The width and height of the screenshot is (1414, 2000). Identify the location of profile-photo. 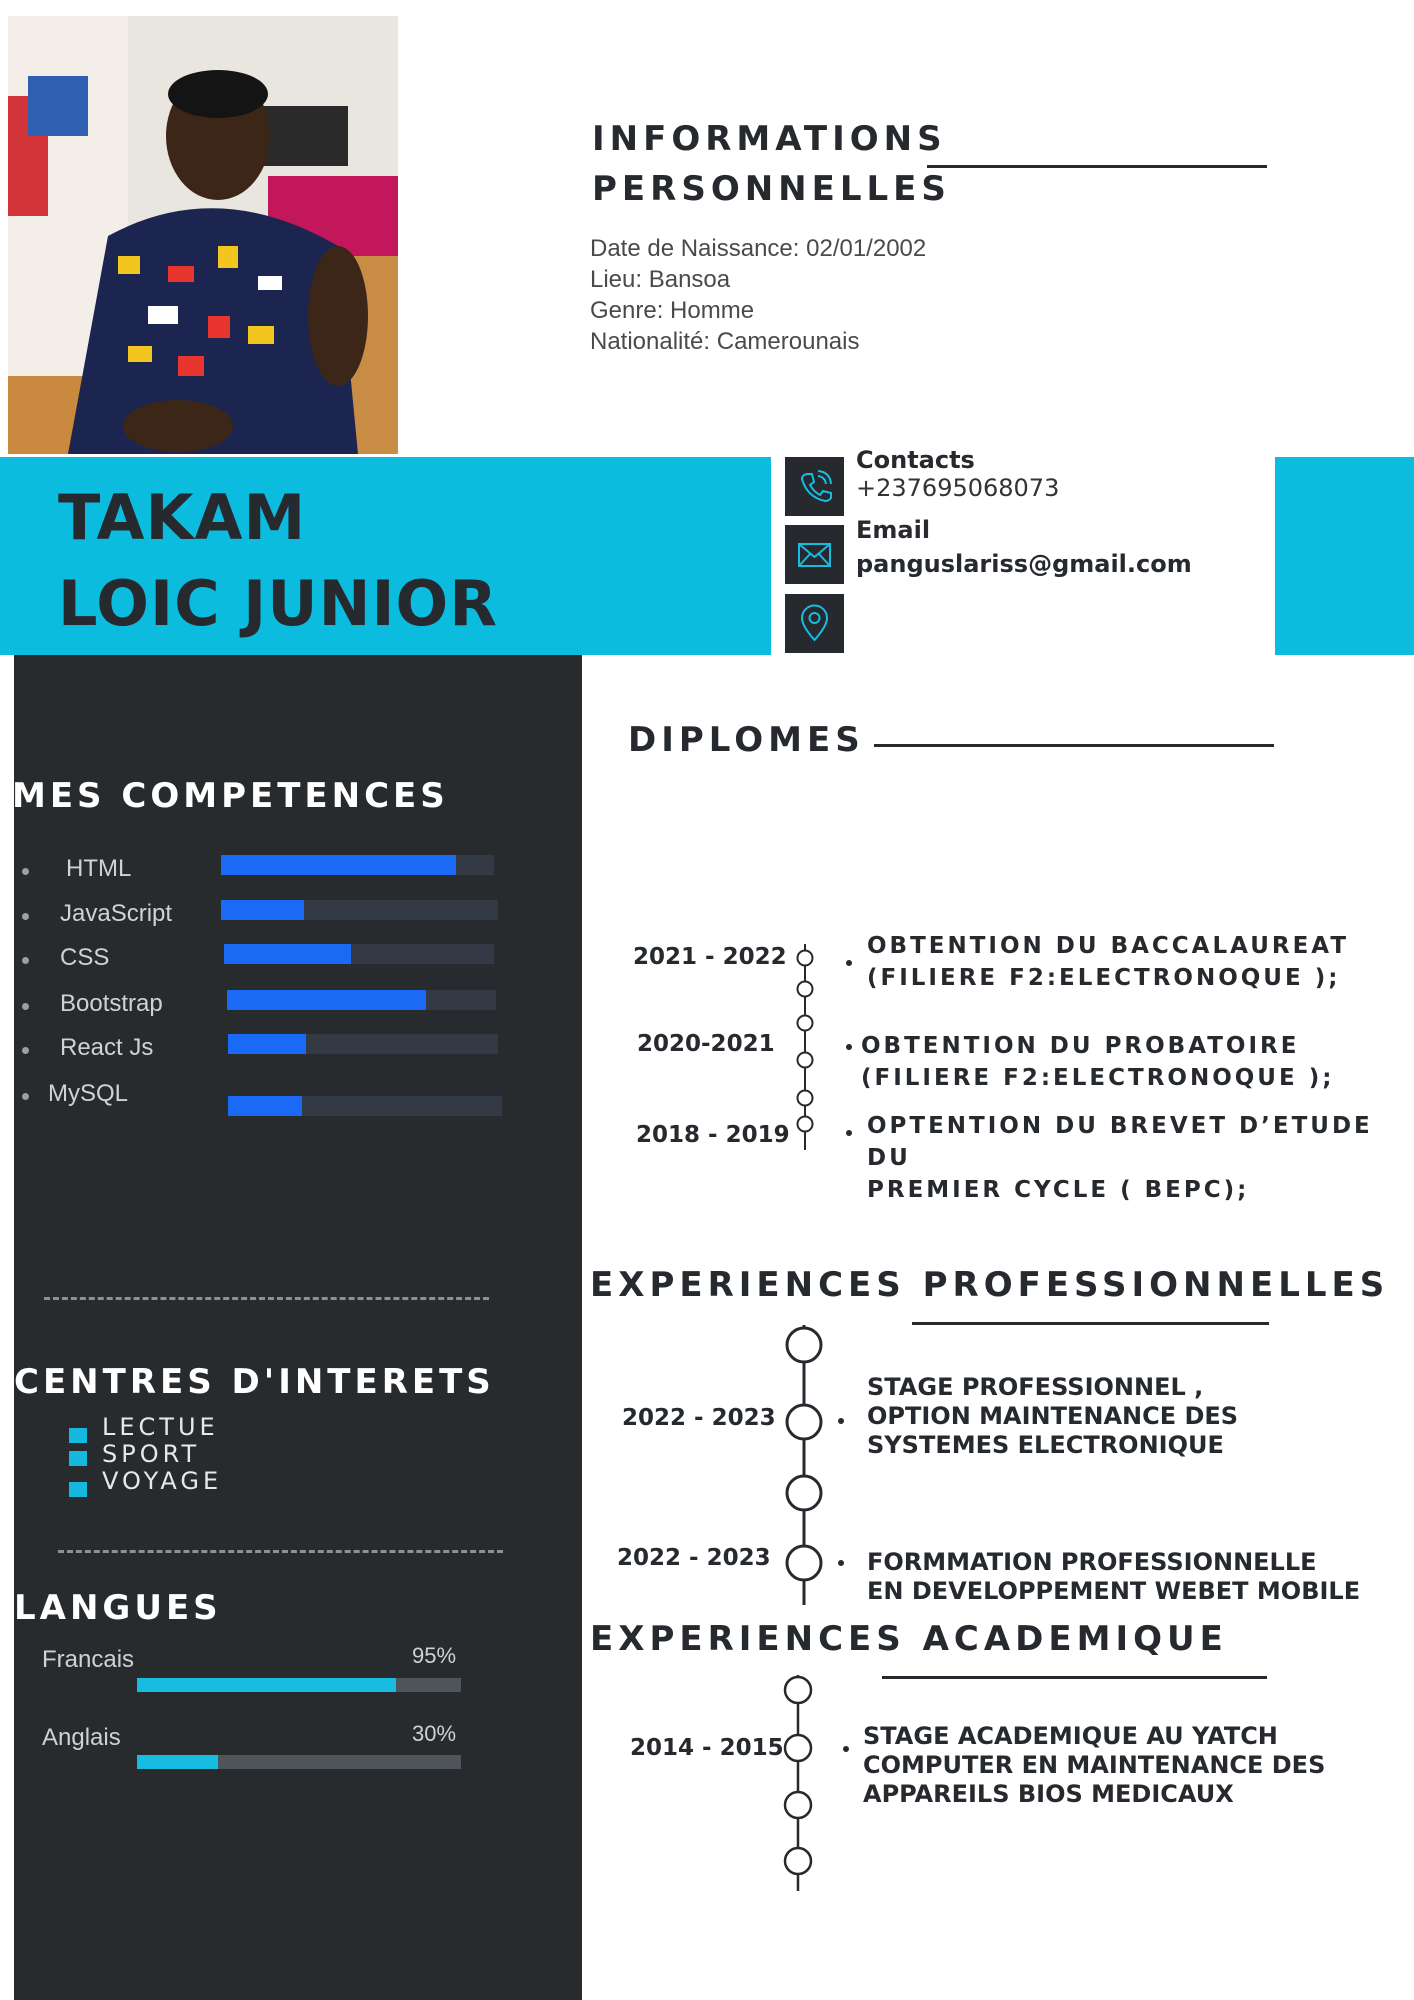
(203, 235).